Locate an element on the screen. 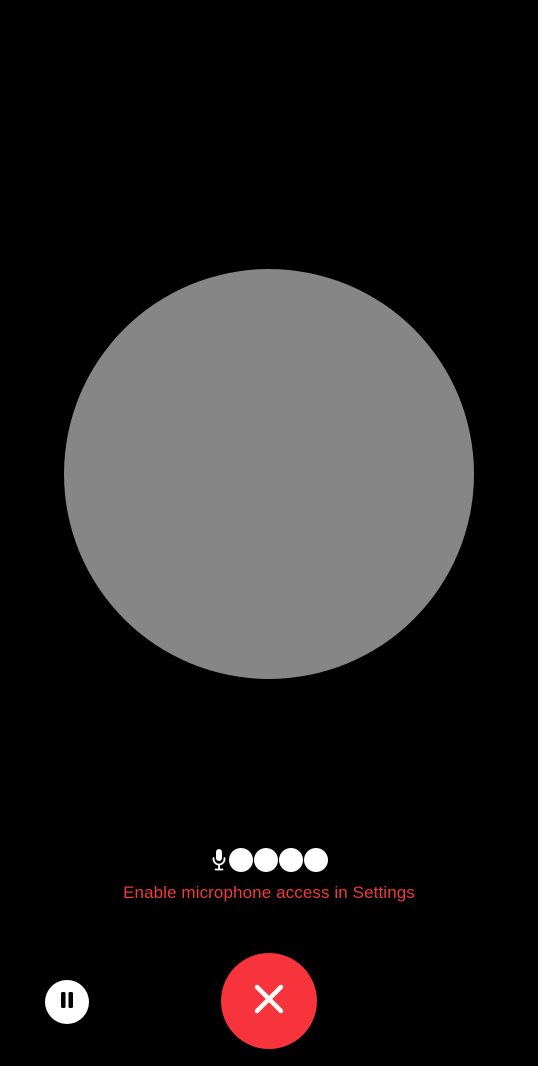 The width and height of the screenshot is (538, 1066). end-voice-button is located at coordinates (269, 1001).